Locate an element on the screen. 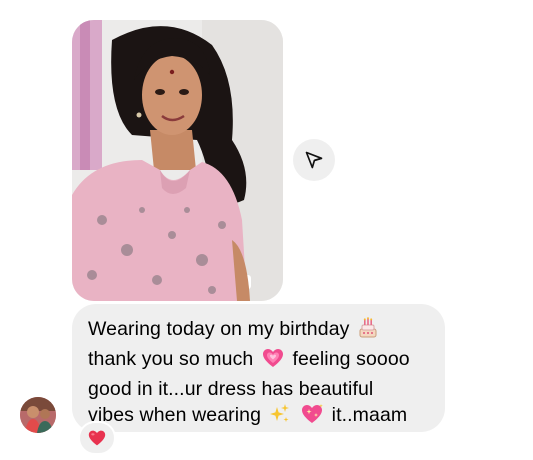  message-line-1: Wearing today on my birthday is located at coordinates (258, 331).